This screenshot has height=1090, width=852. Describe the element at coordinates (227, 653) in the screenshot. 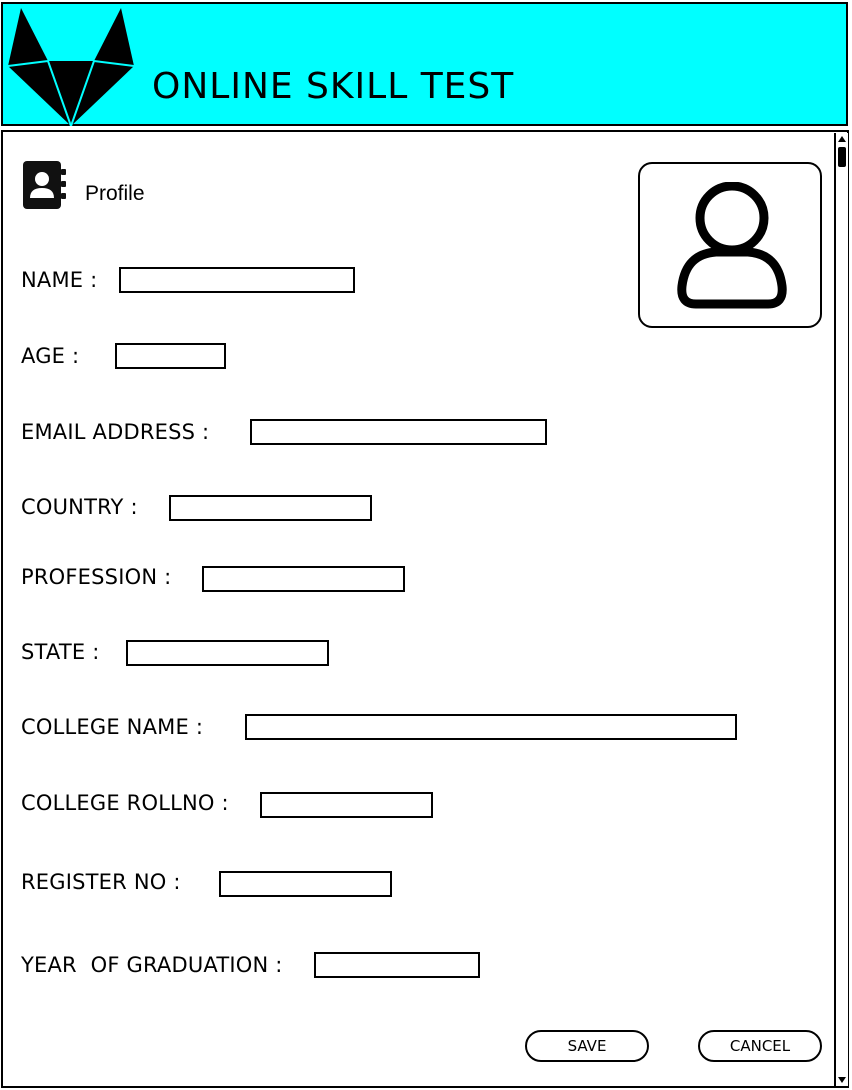

I see `state-field` at that location.